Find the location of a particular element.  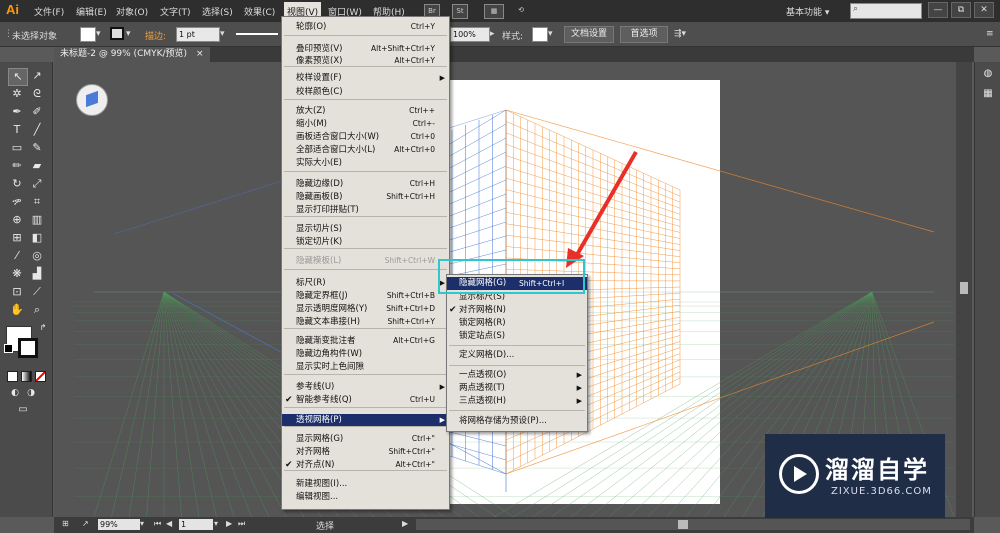

stroke-weight-input: 1 pt is located at coordinates (198, 34).